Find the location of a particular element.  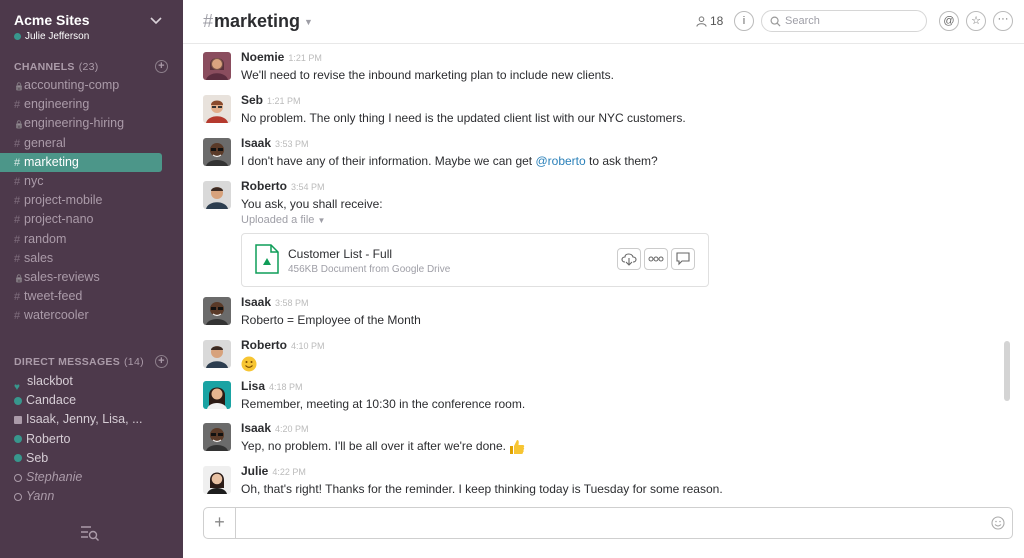

quick-switcher-icon is located at coordinates (90, 533).